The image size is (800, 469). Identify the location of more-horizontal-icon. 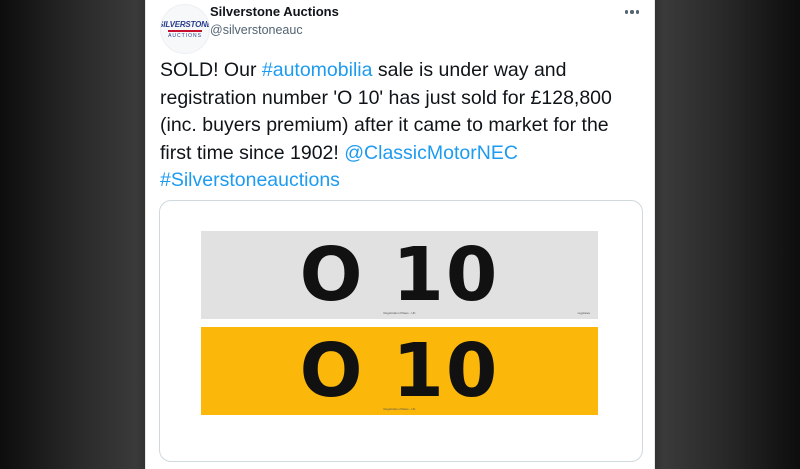
(632, 12).